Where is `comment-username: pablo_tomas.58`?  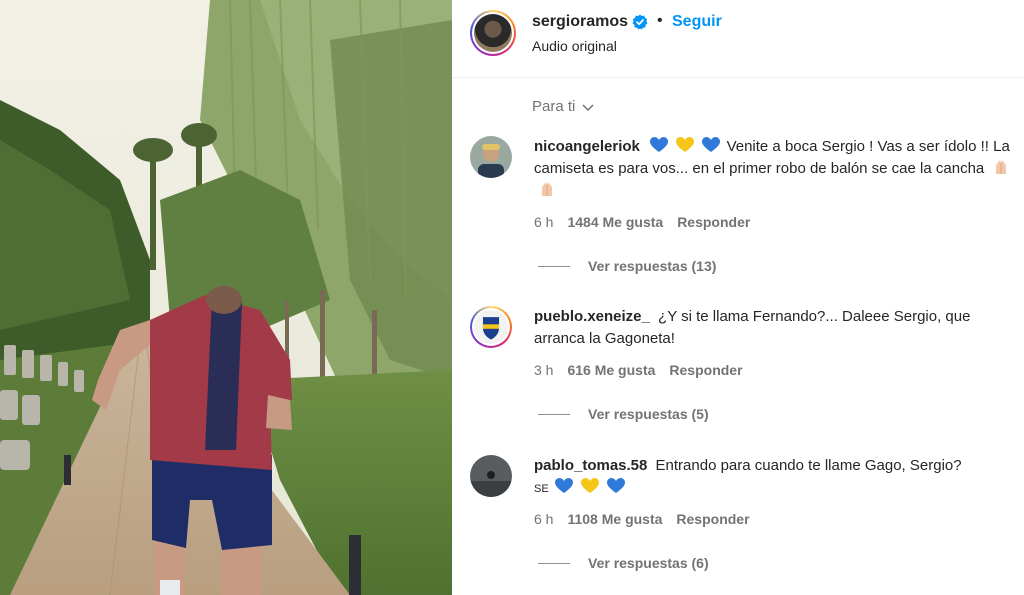
comment-username: pablo_tomas.58 is located at coordinates (590, 465).